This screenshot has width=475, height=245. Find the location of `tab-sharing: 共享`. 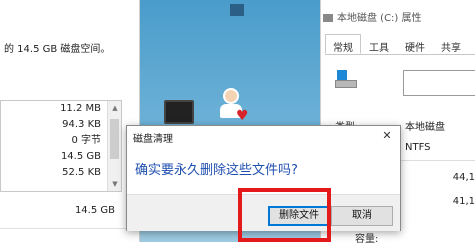

tab-sharing: 共享 is located at coordinates (451, 44).